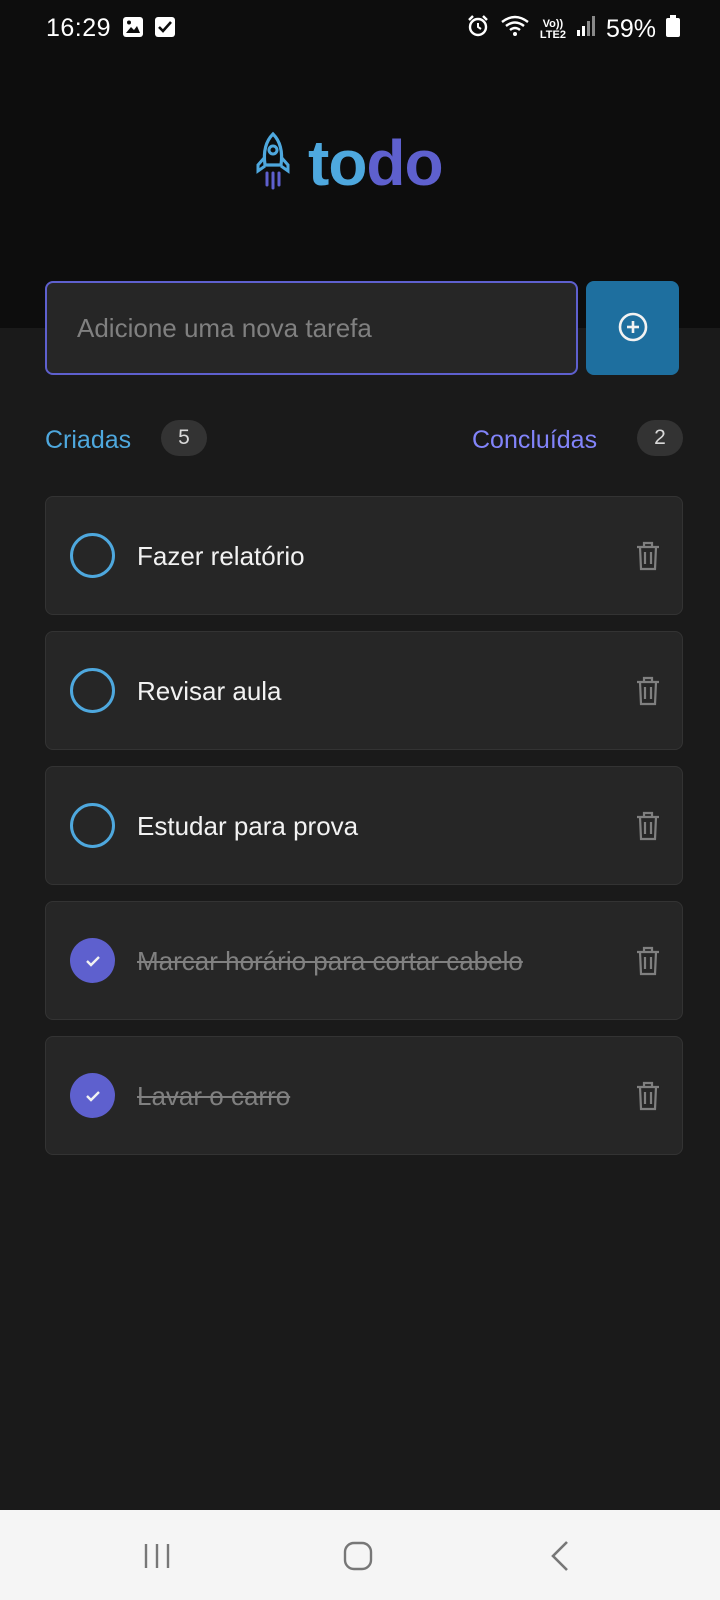 This screenshot has height=1600, width=720. Describe the element at coordinates (364, 440) in the screenshot. I see `task-counters: Criadas 5 Concluídas 2` at that location.